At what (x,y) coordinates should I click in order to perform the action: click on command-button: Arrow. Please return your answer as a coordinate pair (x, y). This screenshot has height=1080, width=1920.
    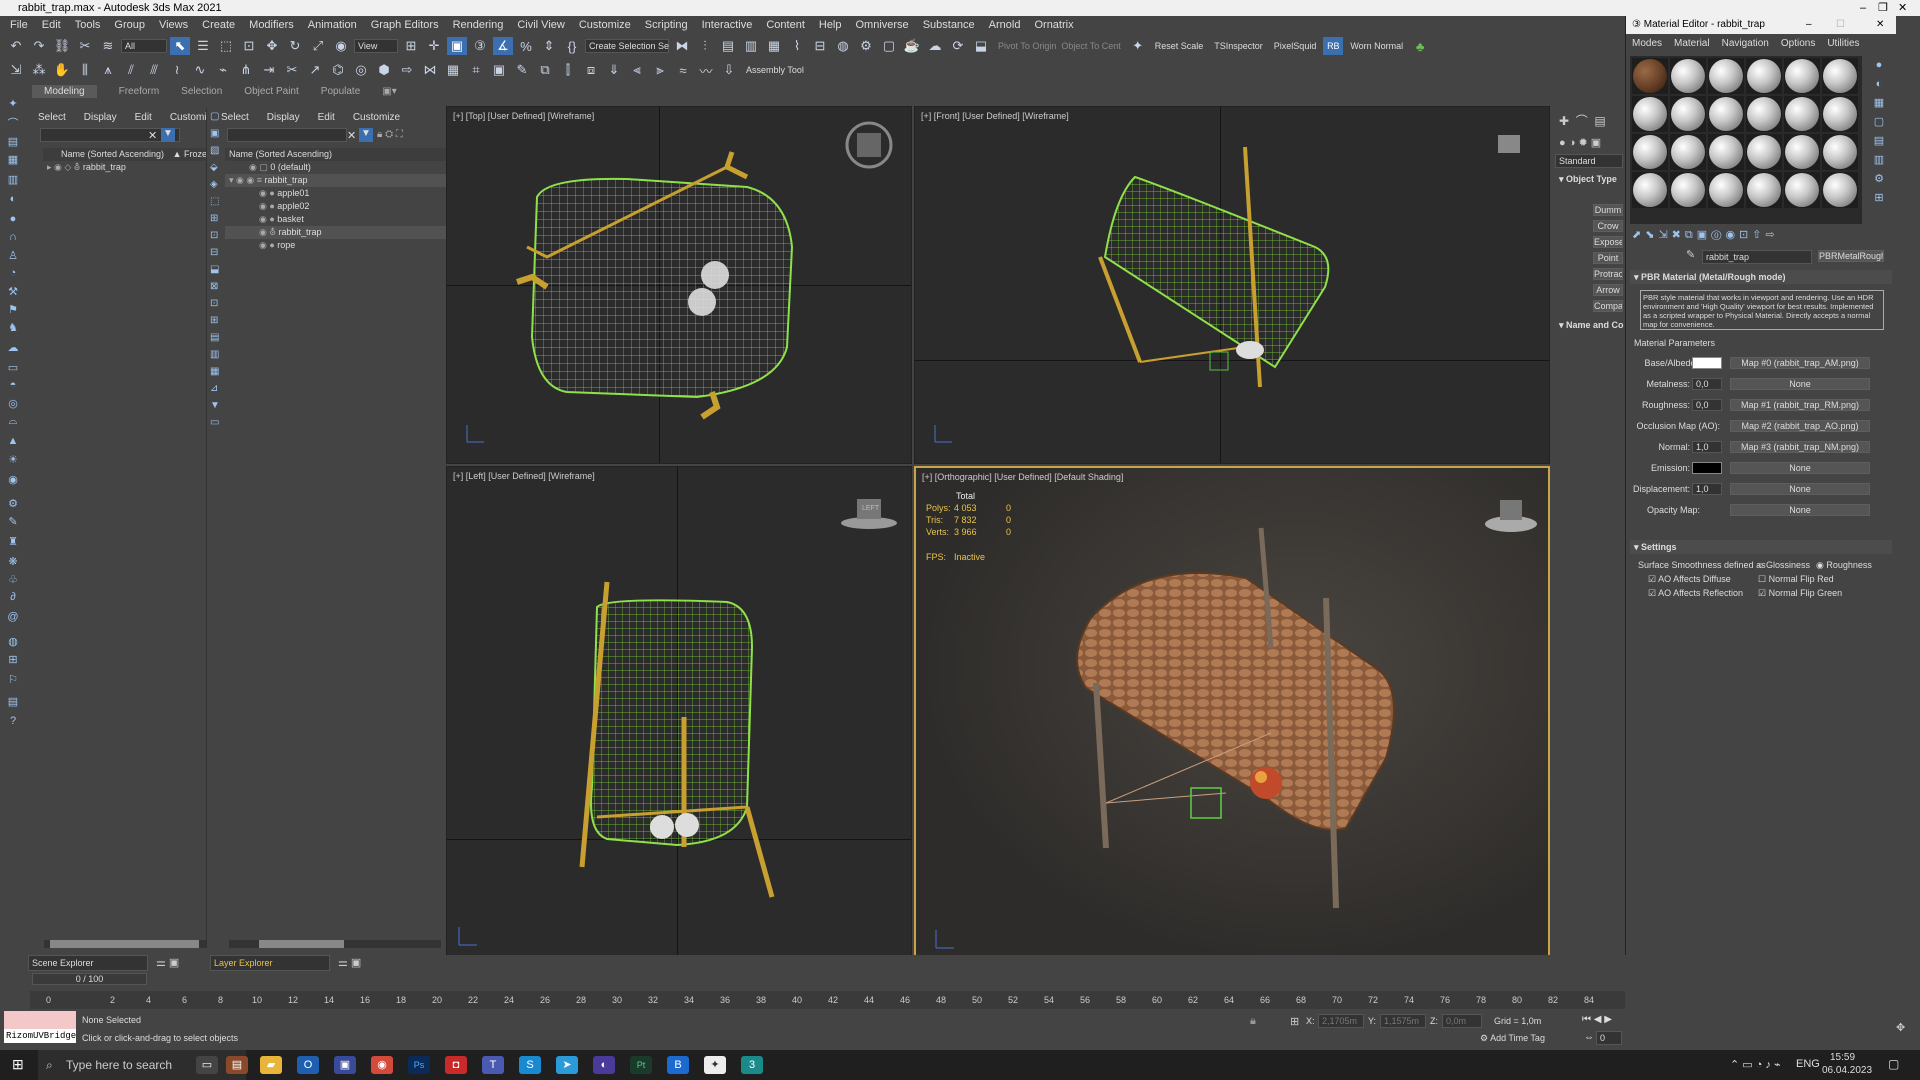
    Looking at the image, I should click on (1608, 290).